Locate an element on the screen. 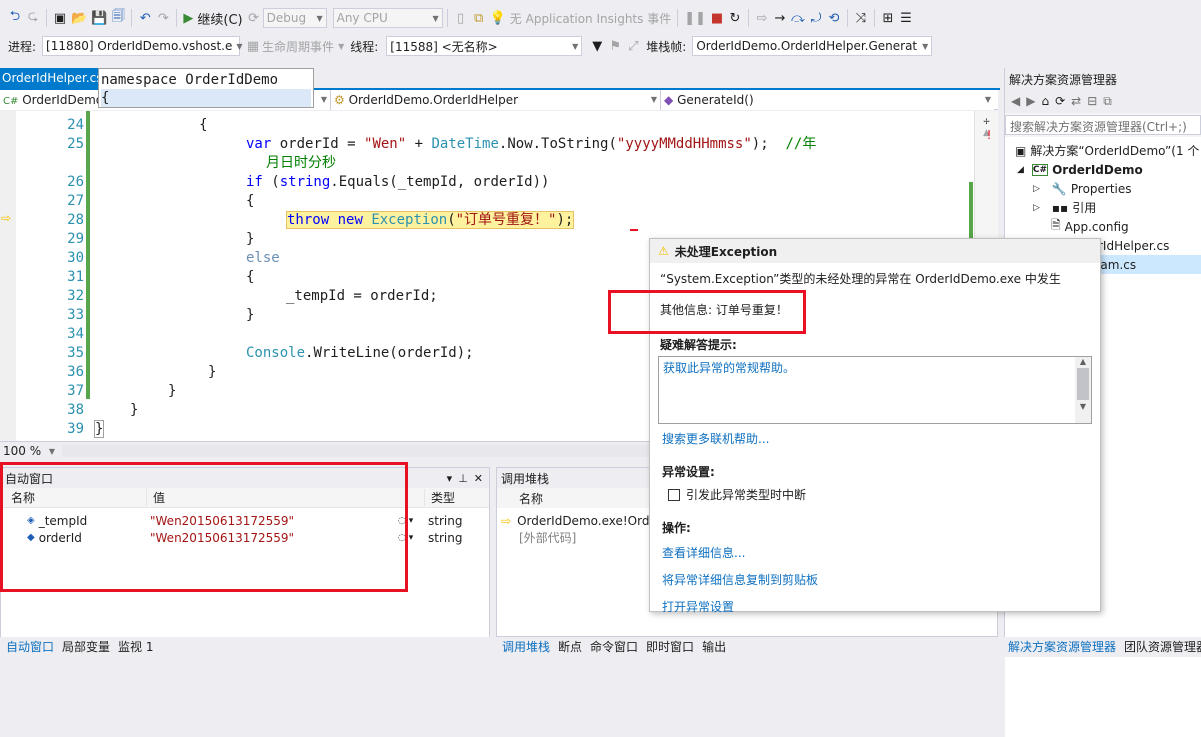 Image resolution: width=1201 pixels, height=737 pixels. step-into-icon: → is located at coordinates (780, 18).